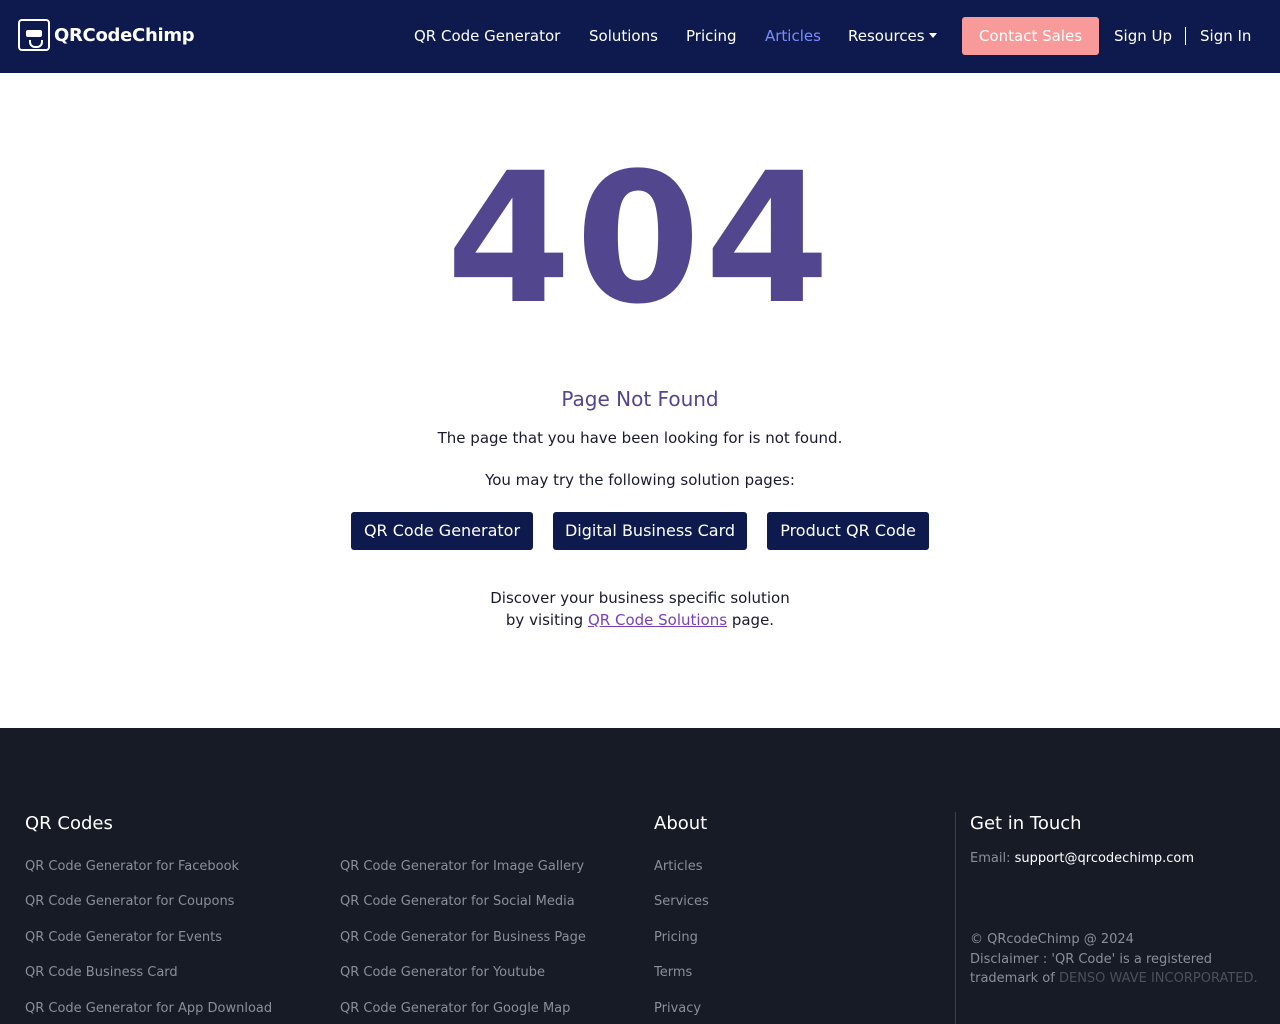  Describe the element at coordinates (544, 620) in the screenshot. I see `discover-prefix: by visiting` at that location.